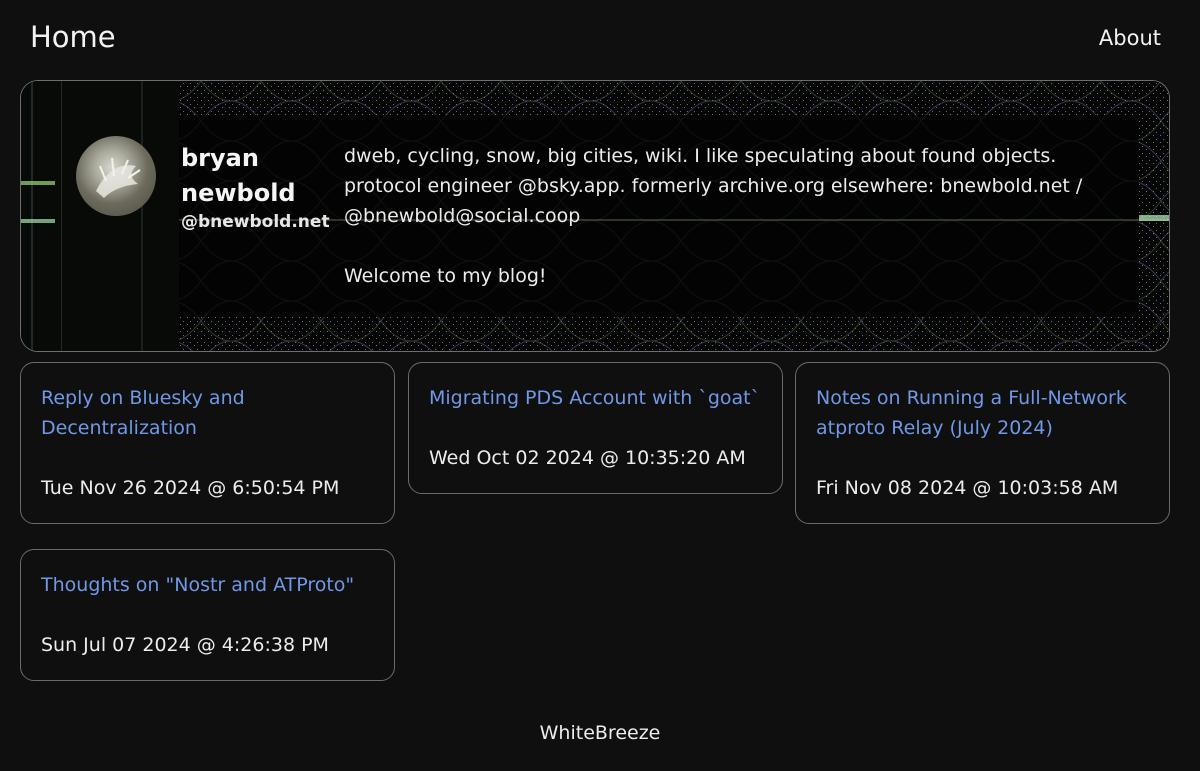  I want to click on welcome-message: Welcome to my blog!, so click(445, 276).